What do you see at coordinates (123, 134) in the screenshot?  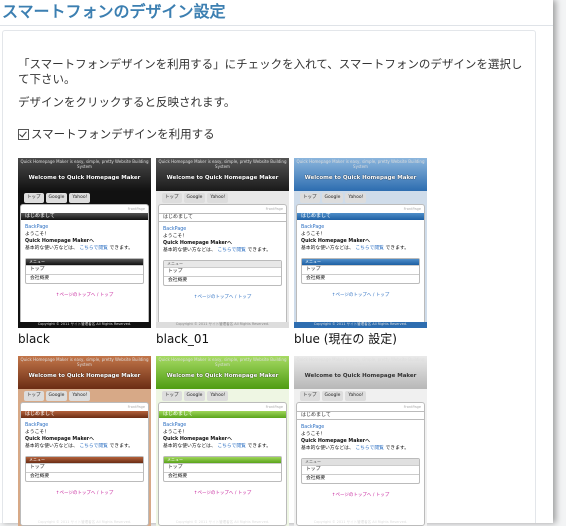 I see `checkbox-label: スマートフォンデザインを利用する` at bounding box center [123, 134].